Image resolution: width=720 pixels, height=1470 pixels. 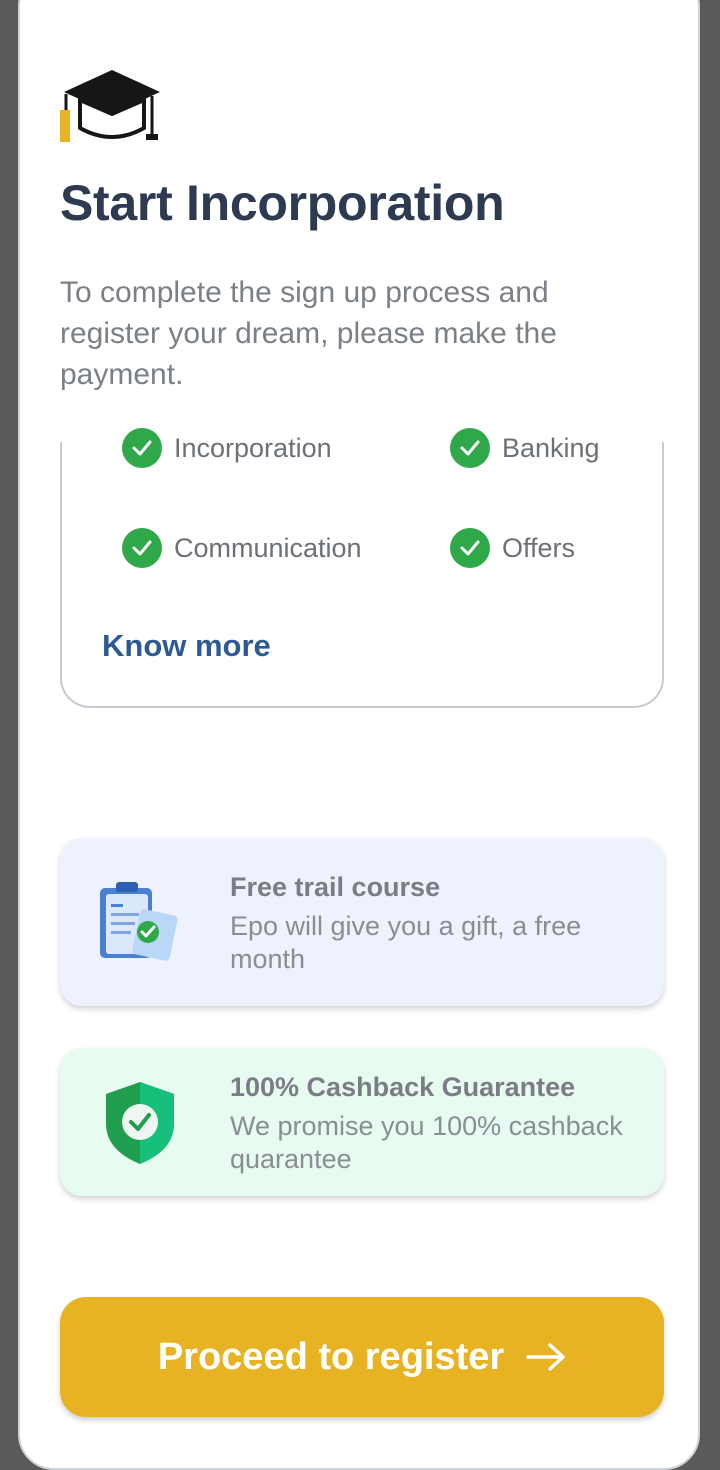 I want to click on free-trial-desc: Epo will give you a gift, a free month, so click(x=406, y=942).